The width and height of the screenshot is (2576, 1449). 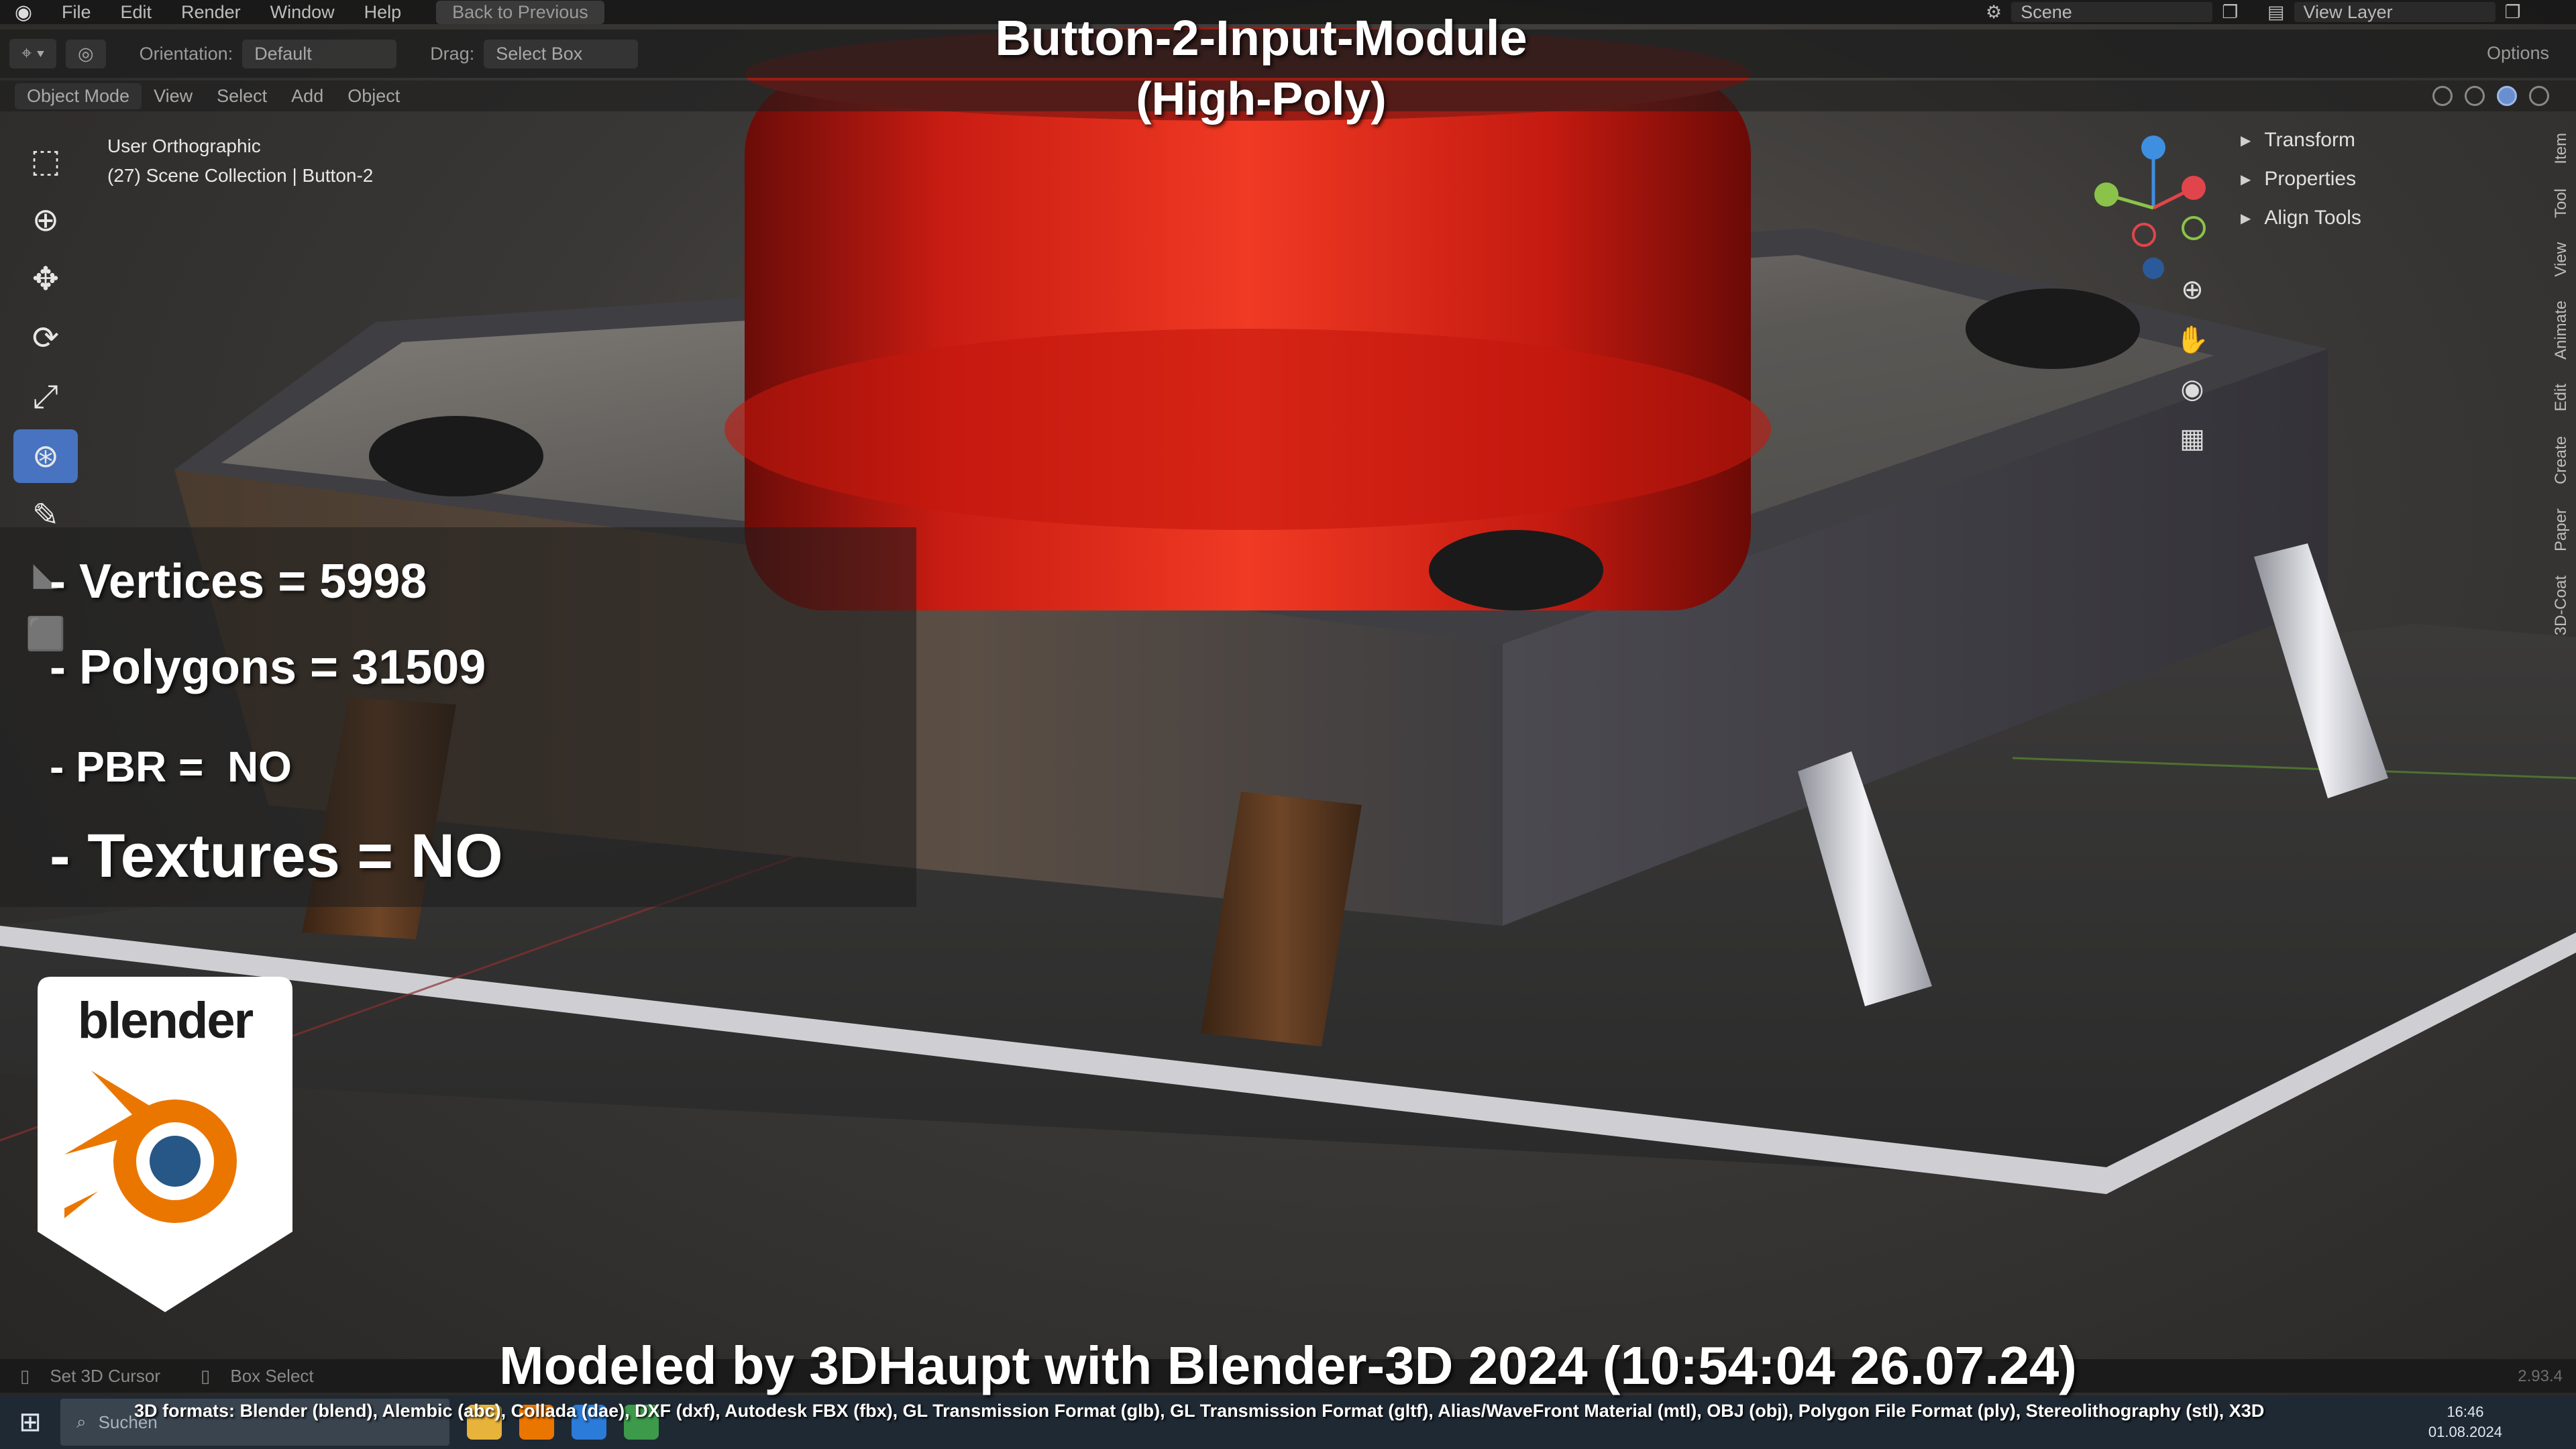 I want to click on solid-shading-icon, so click(x=2475, y=96).